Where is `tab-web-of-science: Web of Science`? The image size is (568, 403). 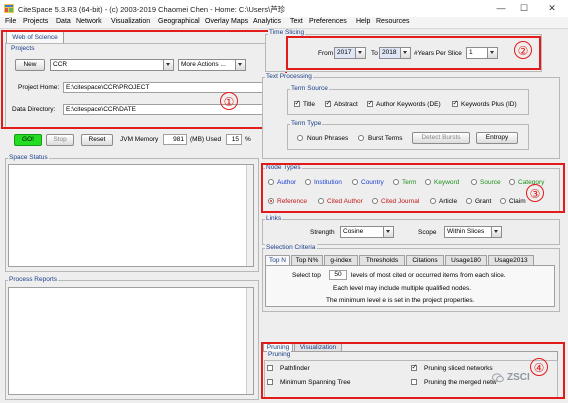 tab-web-of-science: Web of Science is located at coordinates (35, 37).